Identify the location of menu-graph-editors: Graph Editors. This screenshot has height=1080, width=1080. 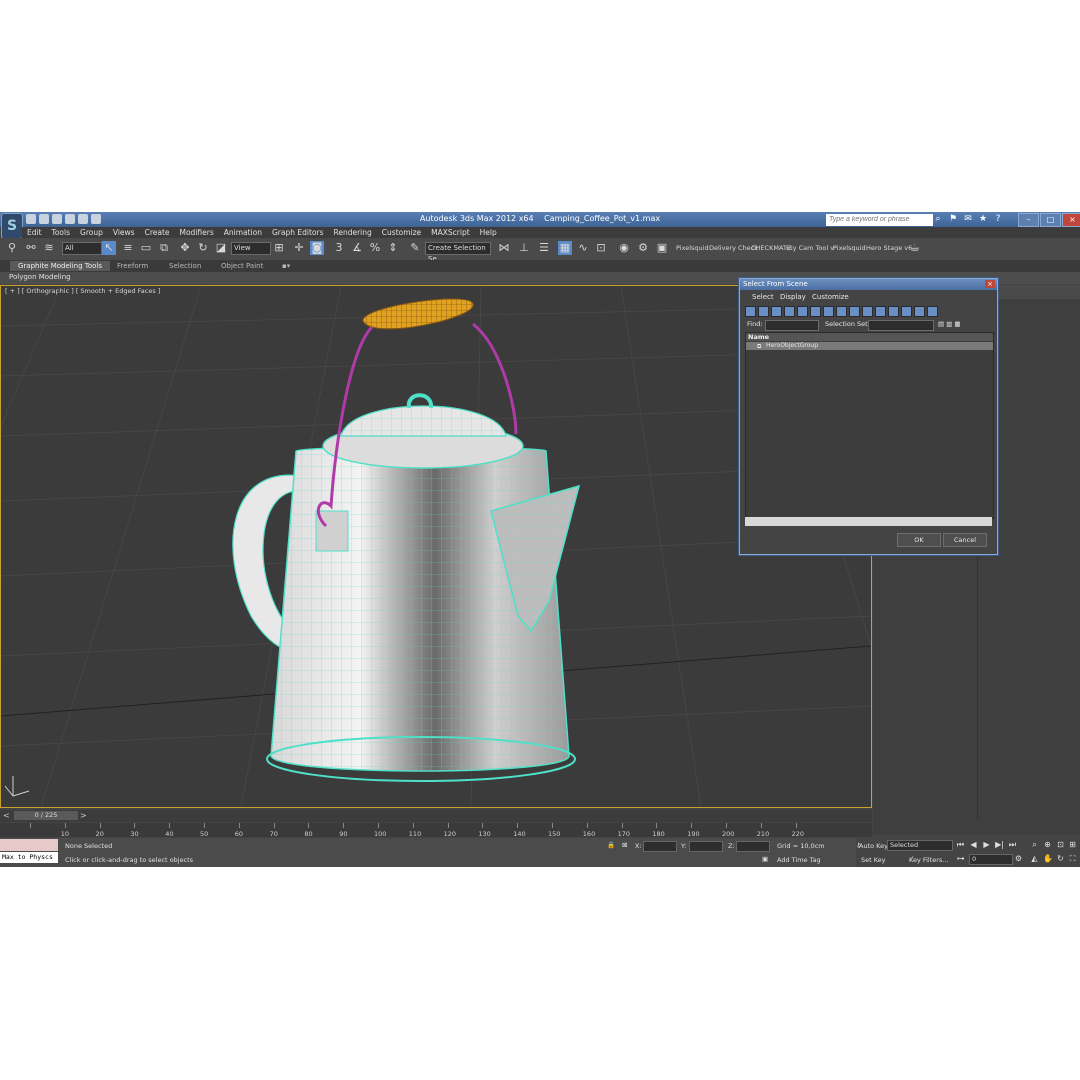
(298, 232).